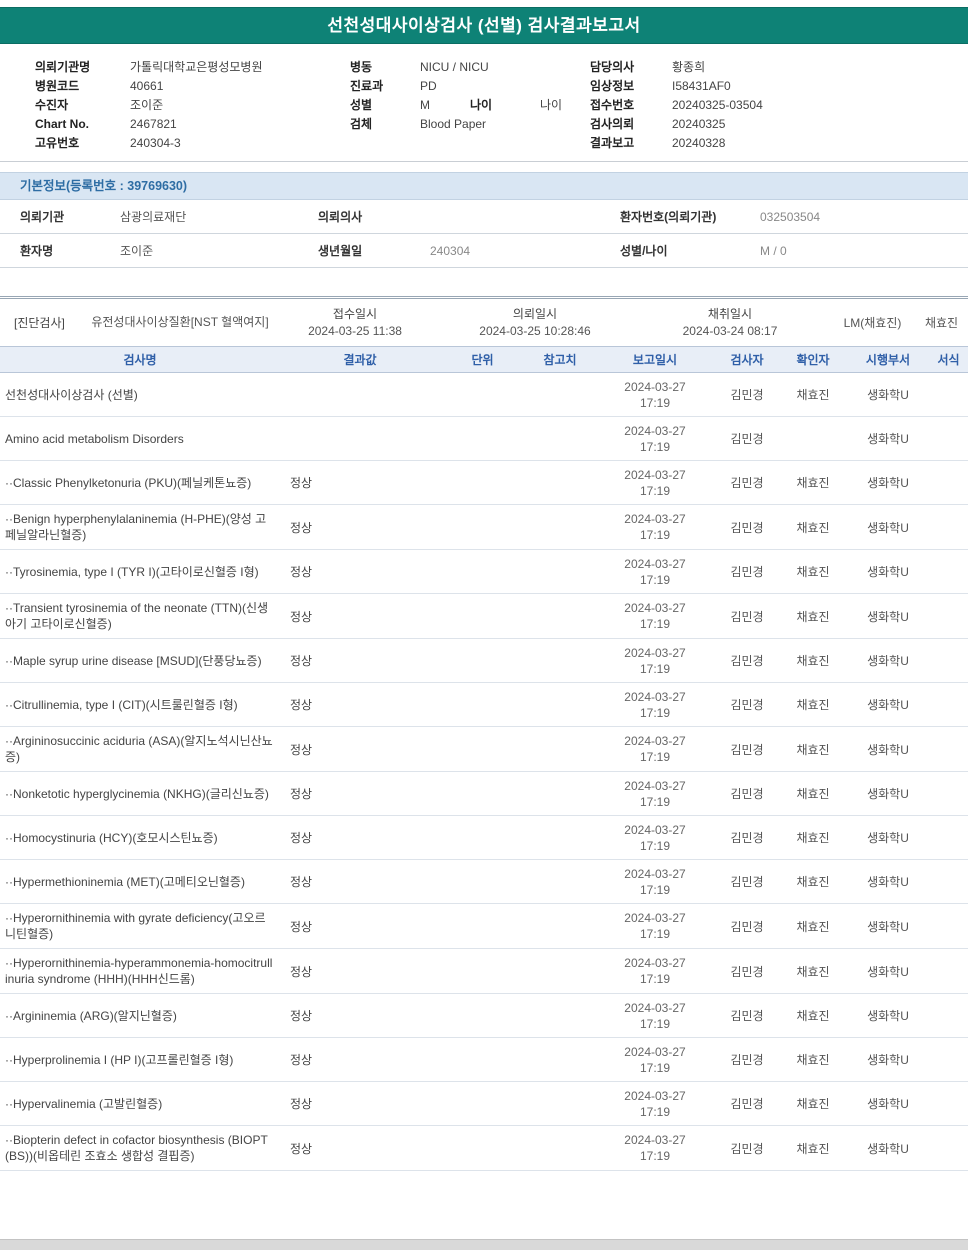 The height and width of the screenshot is (1250, 968). I want to click on header-test-name: 검사명, so click(140, 359).